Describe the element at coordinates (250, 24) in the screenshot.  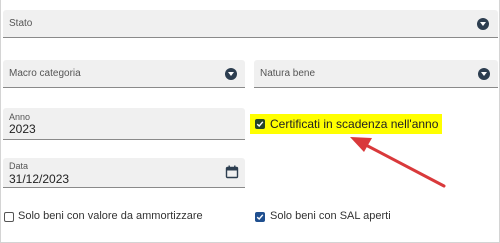
I see `stato-select: Stato` at that location.